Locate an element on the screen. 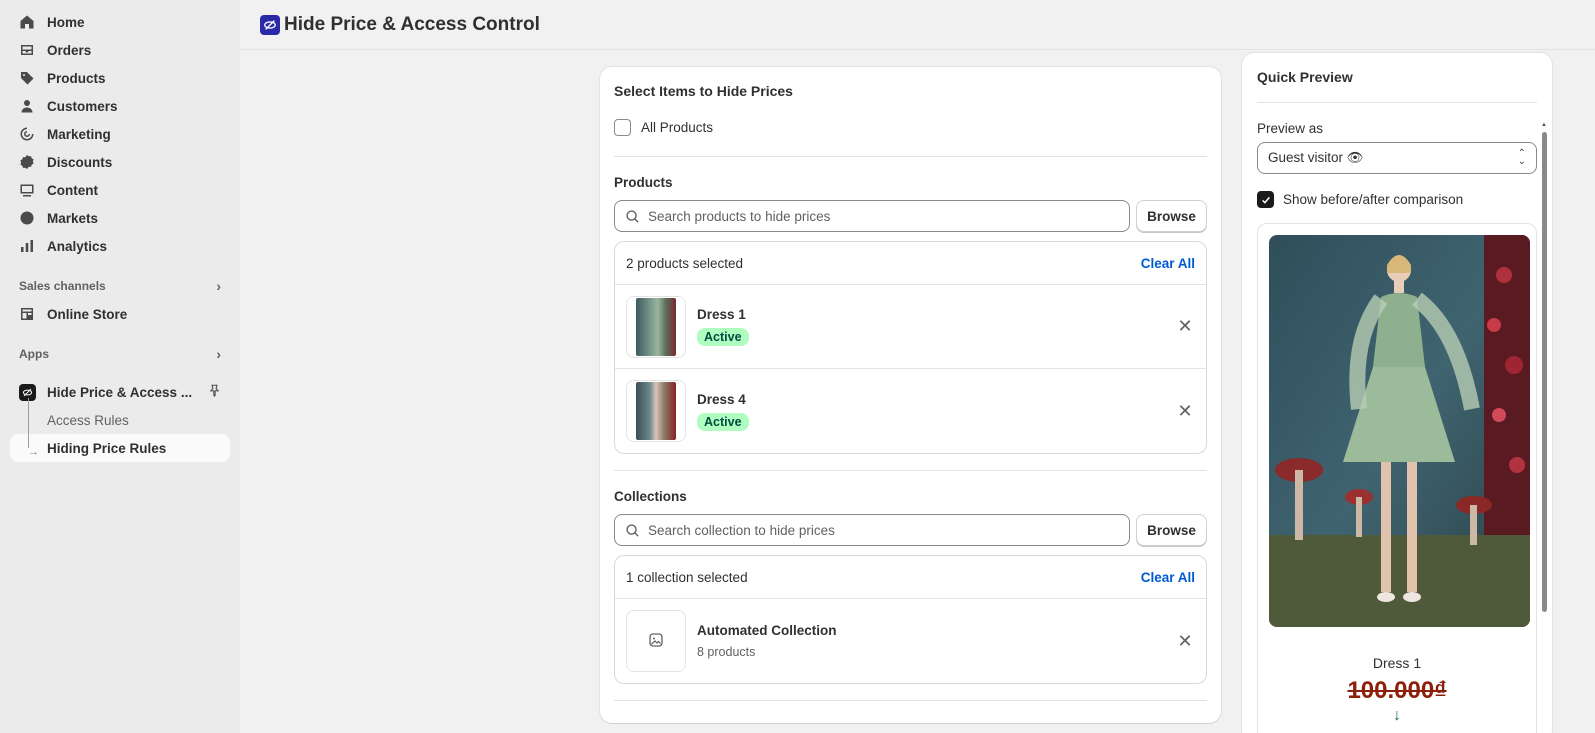 The height and width of the screenshot is (733, 1595). comparison-checkbox is located at coordinates (1265, 199).